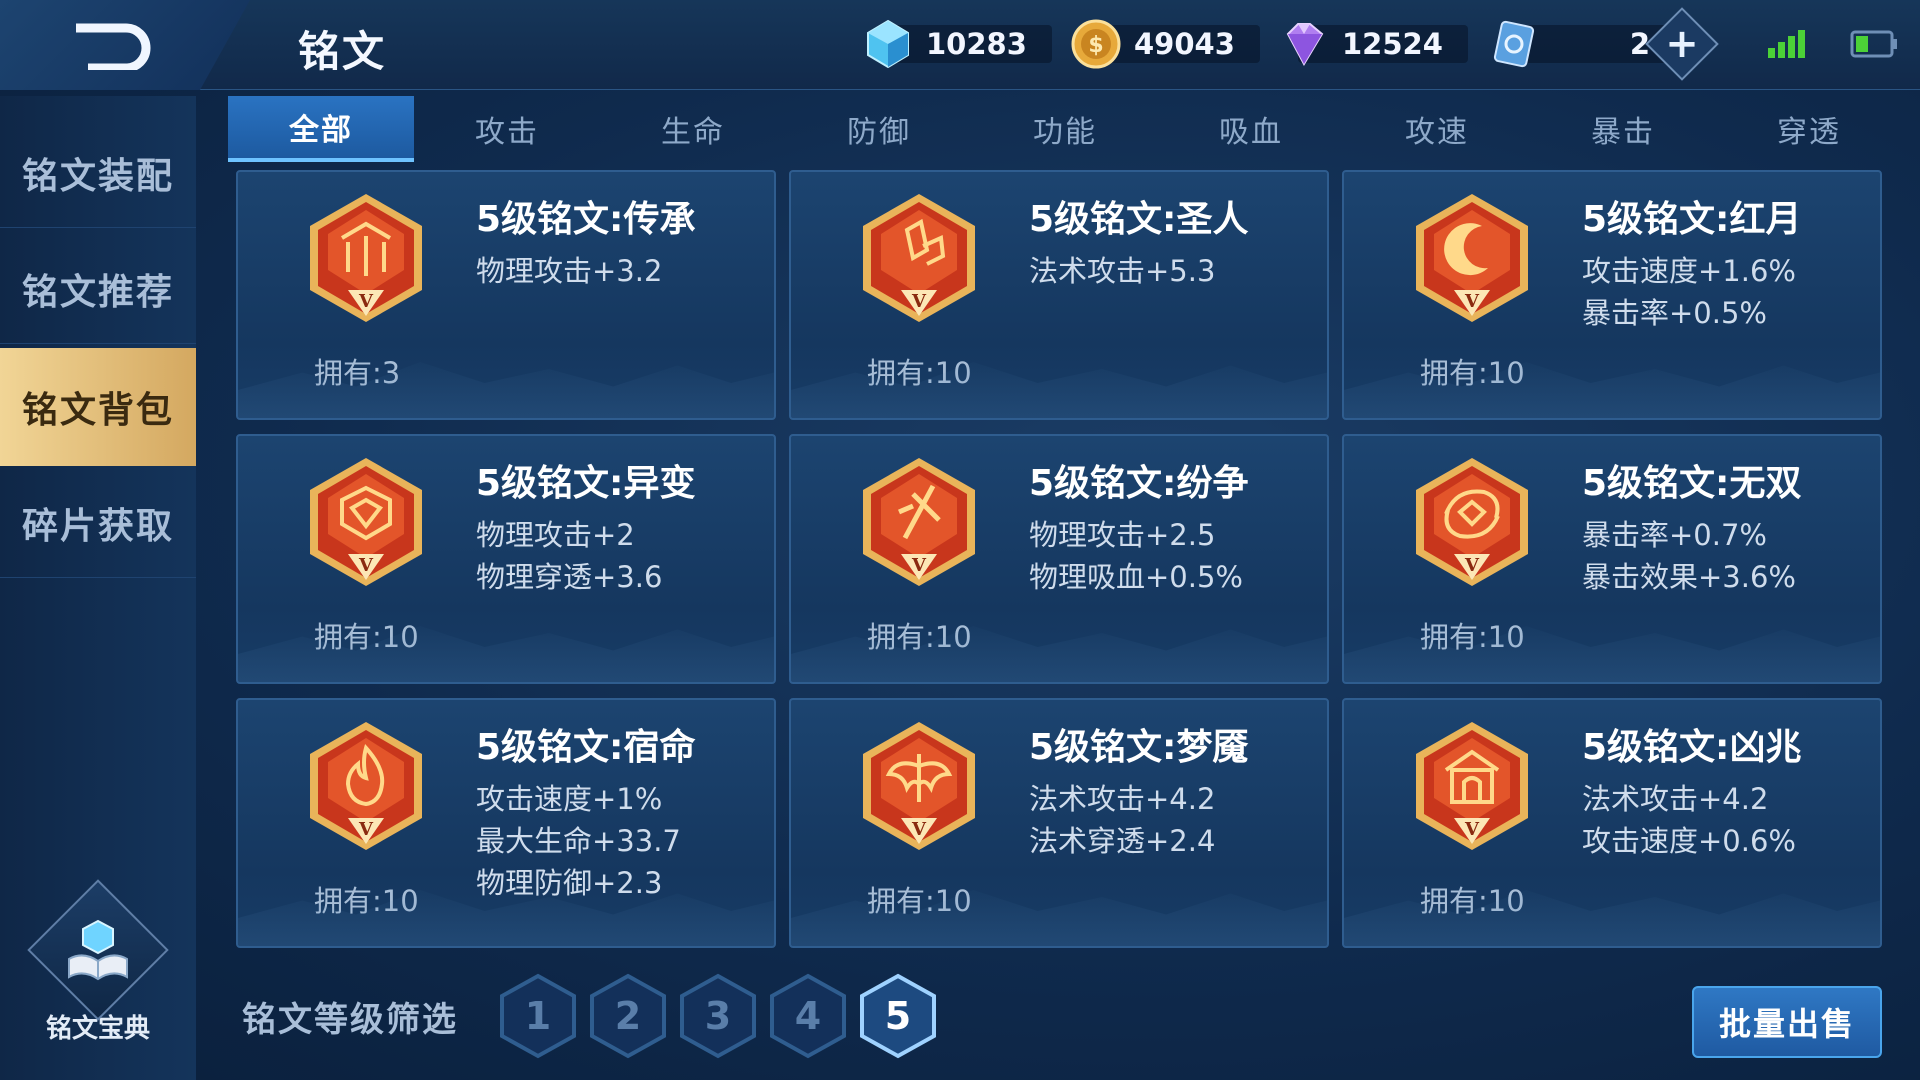  What do you see at coordinates (1689, 577) in the screenshot?
I see `inscription-stat: 暴击效果+3.6%` at bounding box center [1689, 577].